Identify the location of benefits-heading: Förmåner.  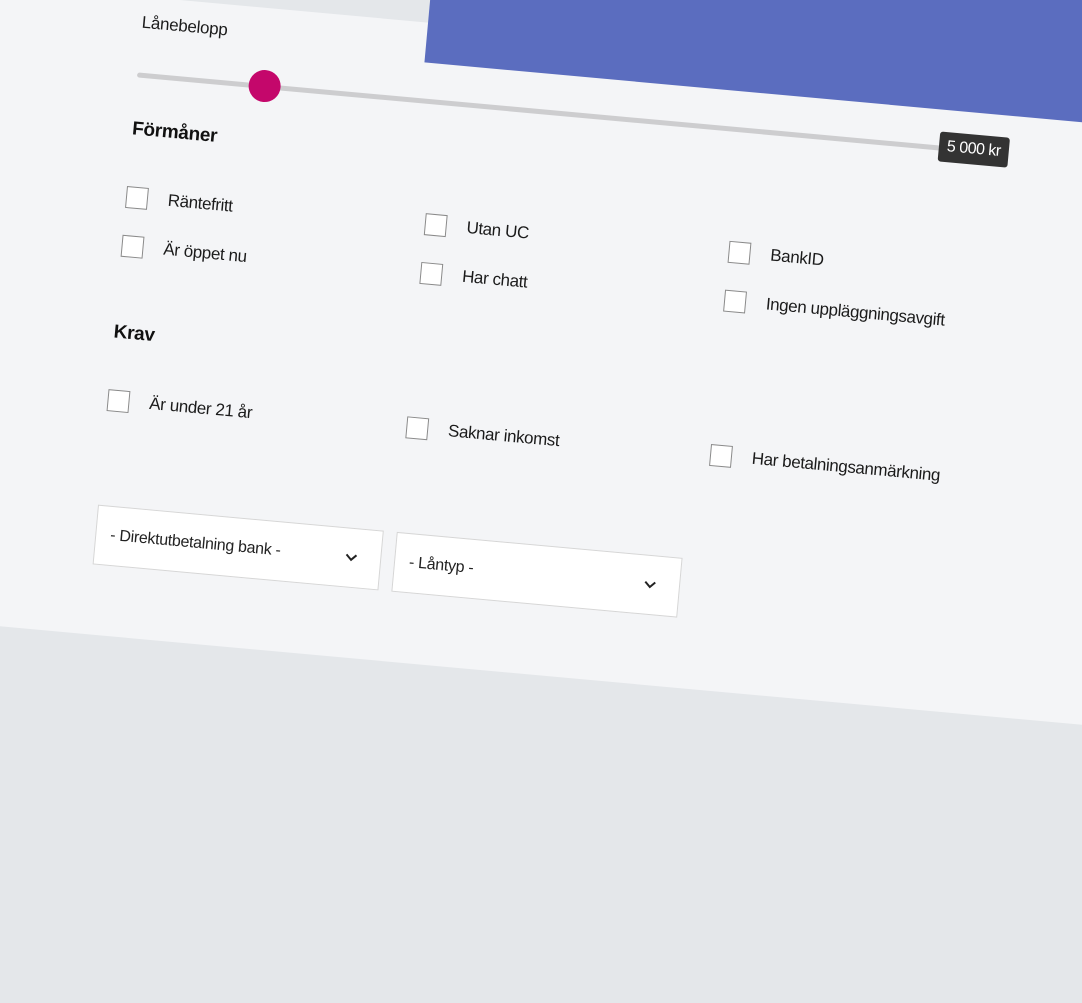
(175, 132).